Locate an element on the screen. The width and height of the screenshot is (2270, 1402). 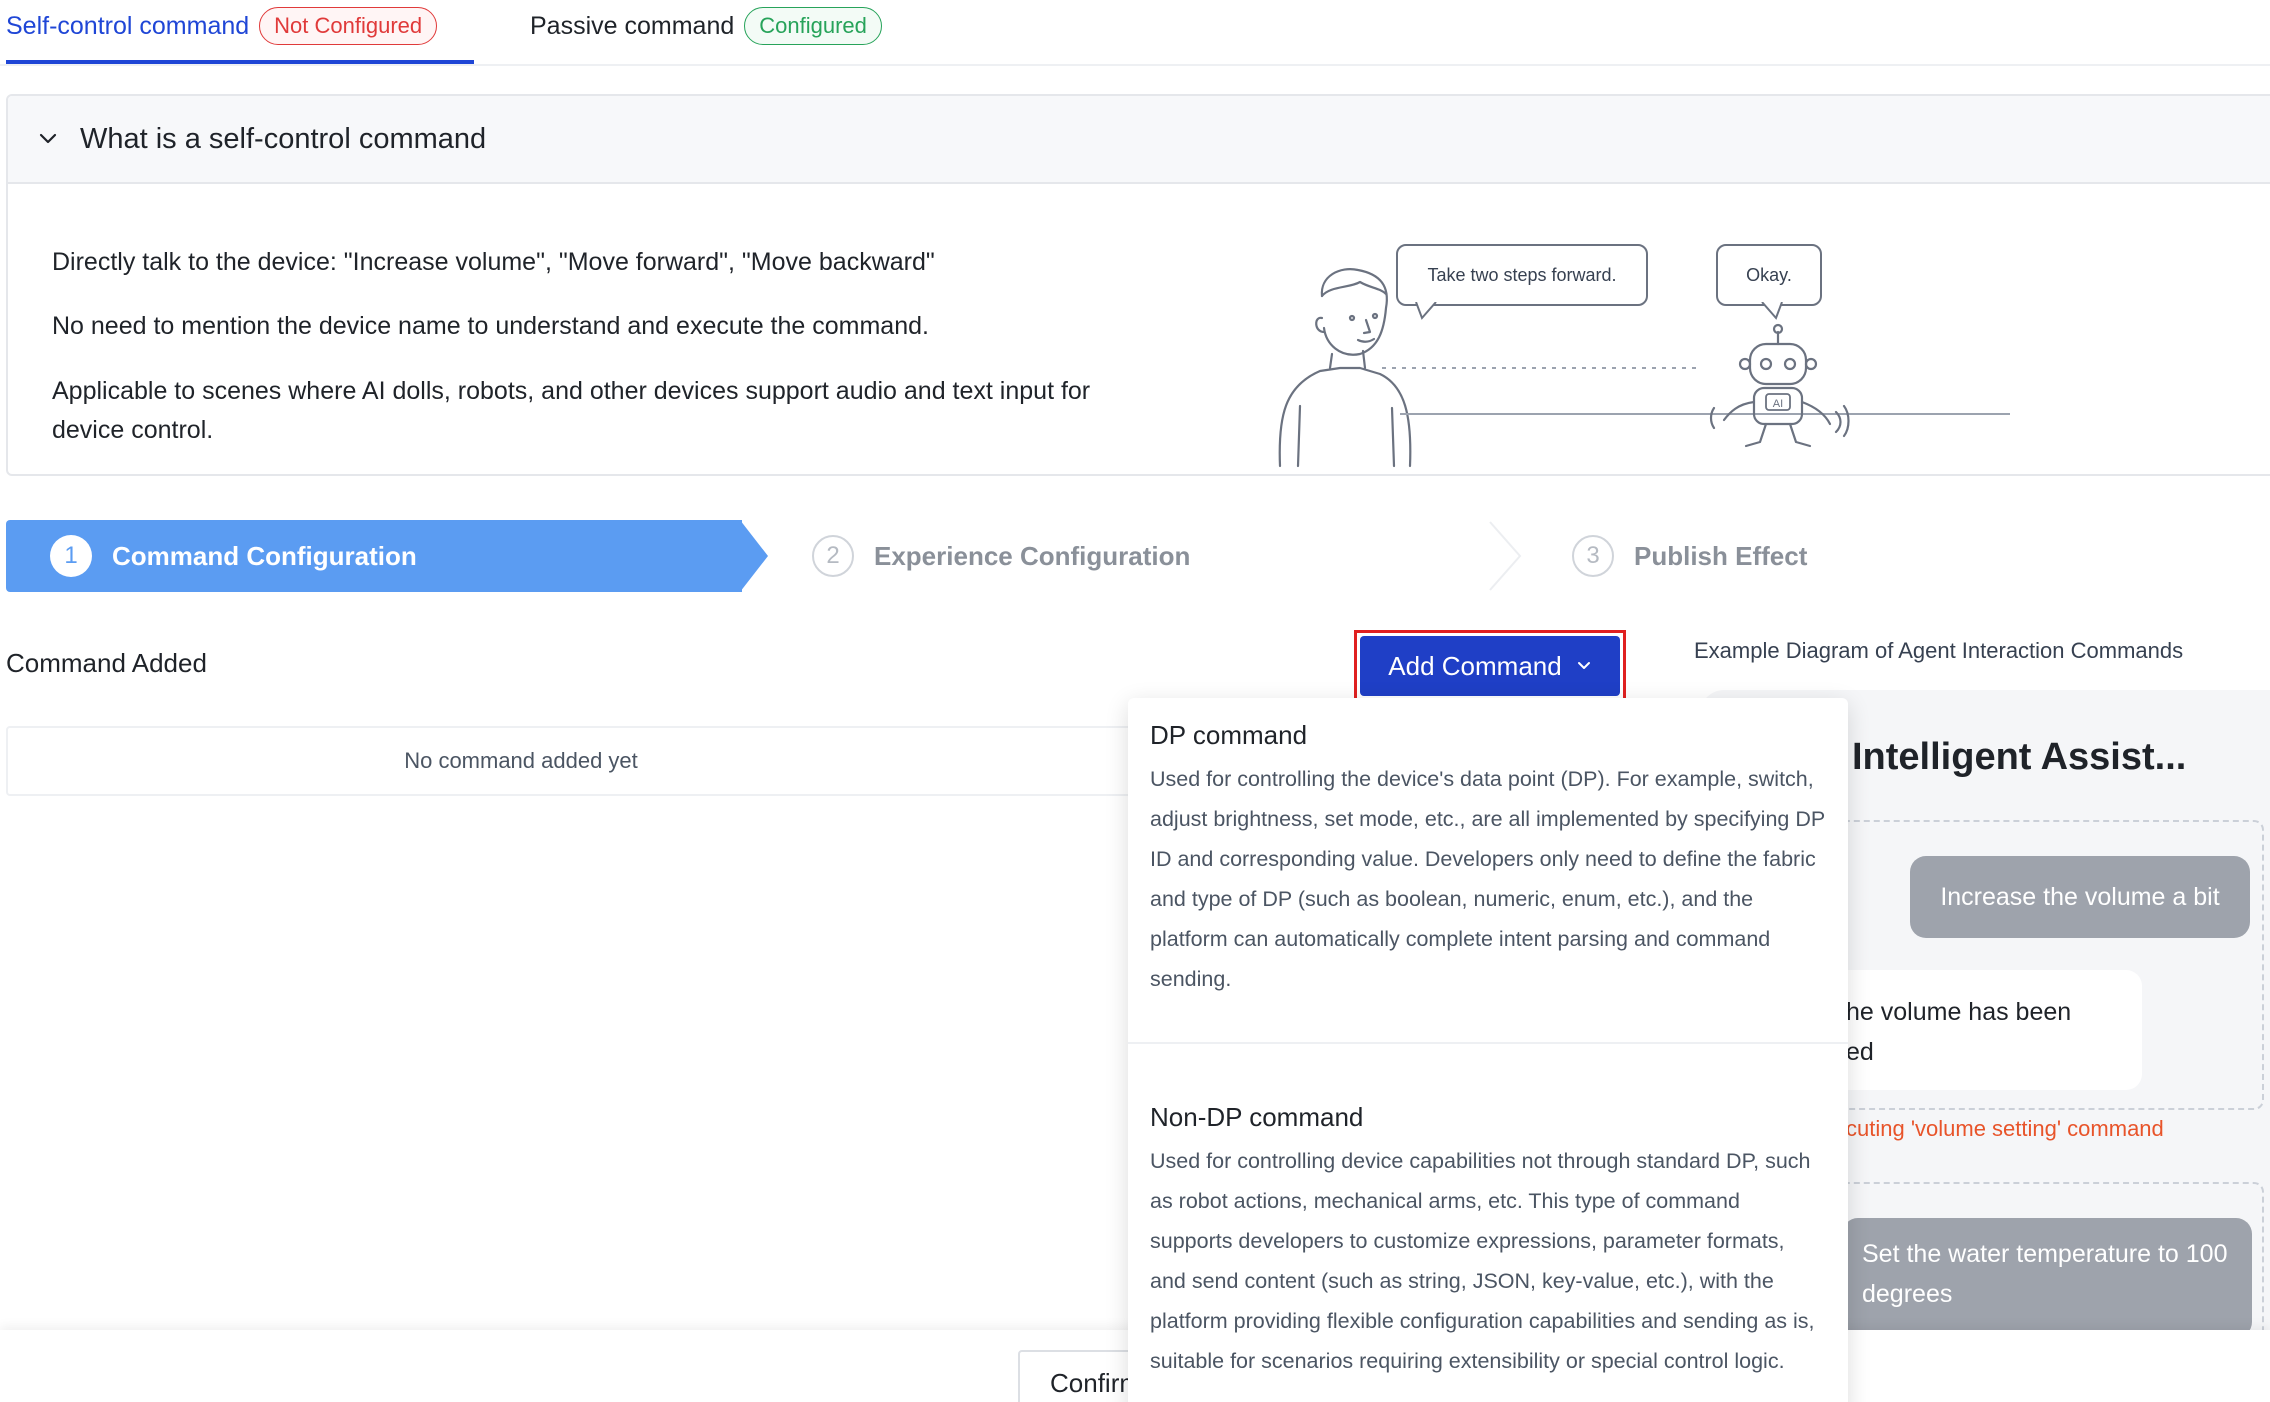
tab-self-control: Self-control command Not Configured is located at coordinates (222, 26).